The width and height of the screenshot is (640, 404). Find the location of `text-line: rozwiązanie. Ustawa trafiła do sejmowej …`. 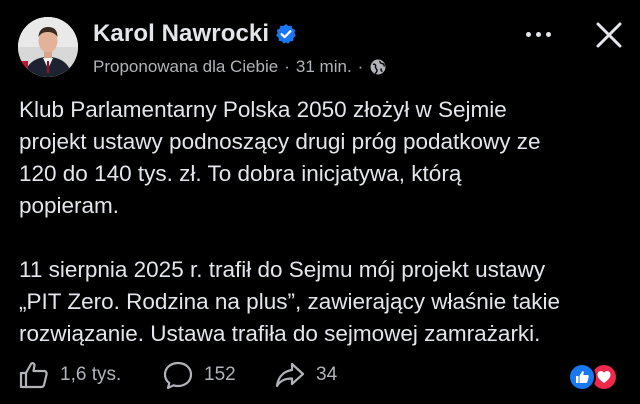

text-line: rozwiązanie. Ustawa trafiła do sejmowej … is located at coordinates (280, 333).